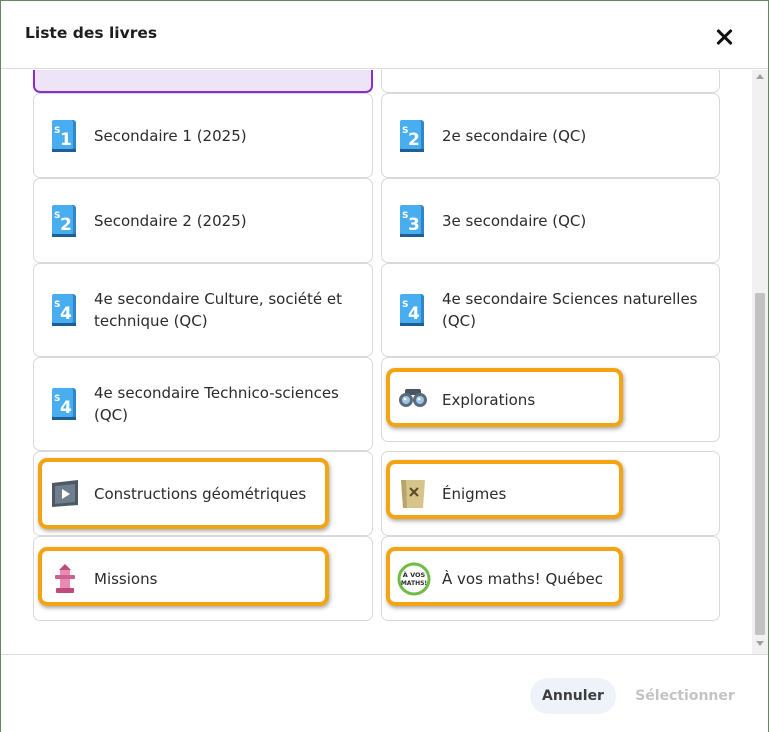  What do you see at coordinates (414, 583) in the screenshot?
I see `svg-text: MATHS!` at bounding box center [414, 583].